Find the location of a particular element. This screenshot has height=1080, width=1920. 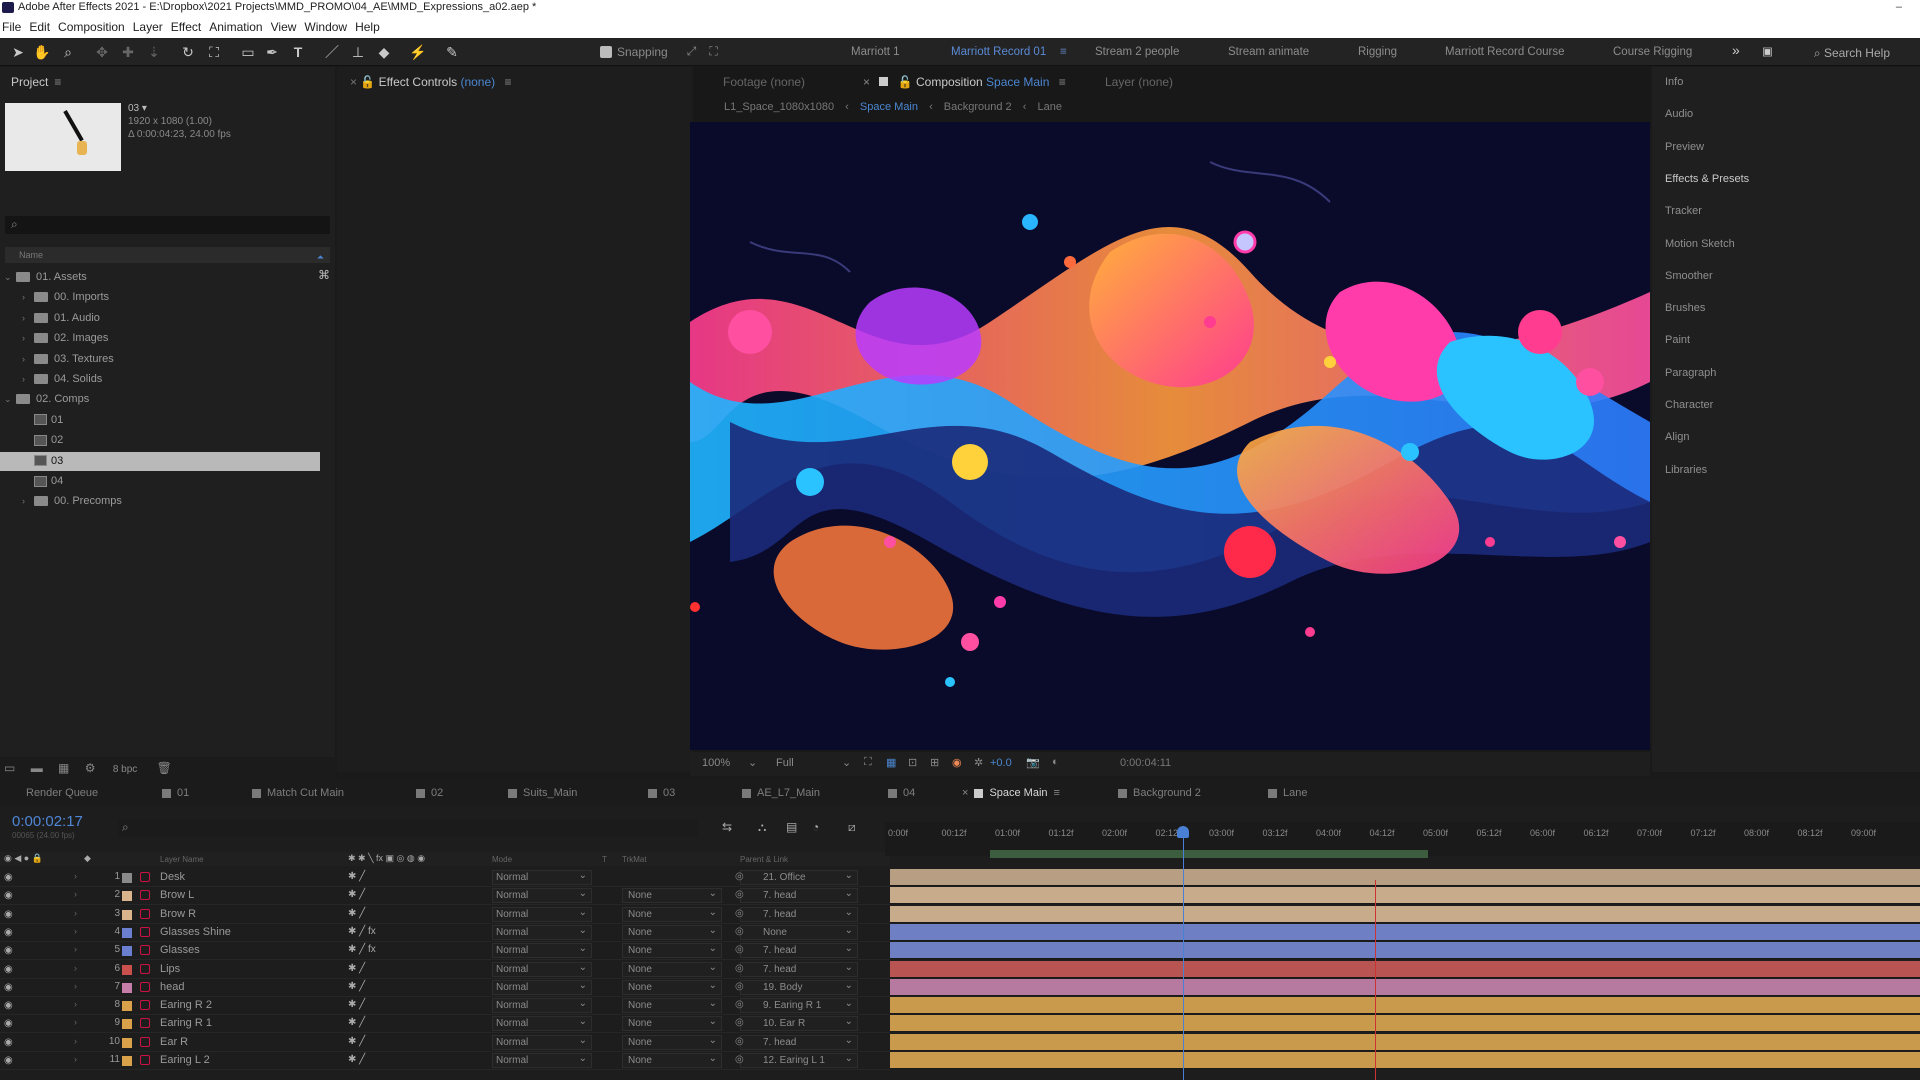

tab-02: 02 is located at coordinates (429, 793).